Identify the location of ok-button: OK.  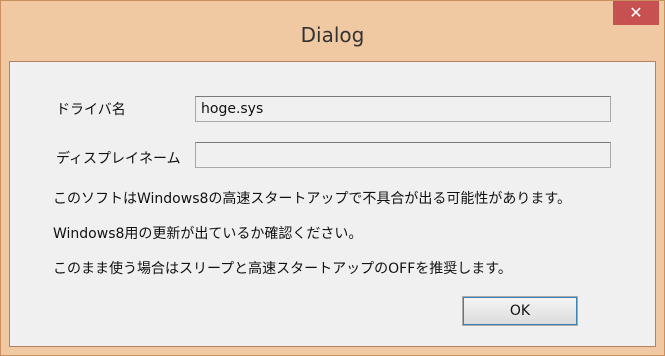
(520, 311).